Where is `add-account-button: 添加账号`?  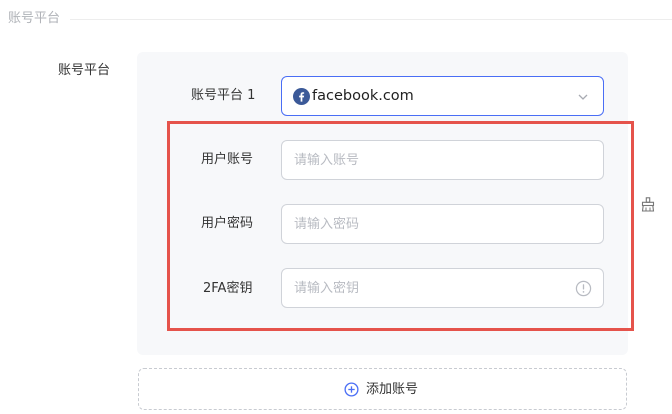
add-account-button: 添加账号 is located at coordinates (382, 389).